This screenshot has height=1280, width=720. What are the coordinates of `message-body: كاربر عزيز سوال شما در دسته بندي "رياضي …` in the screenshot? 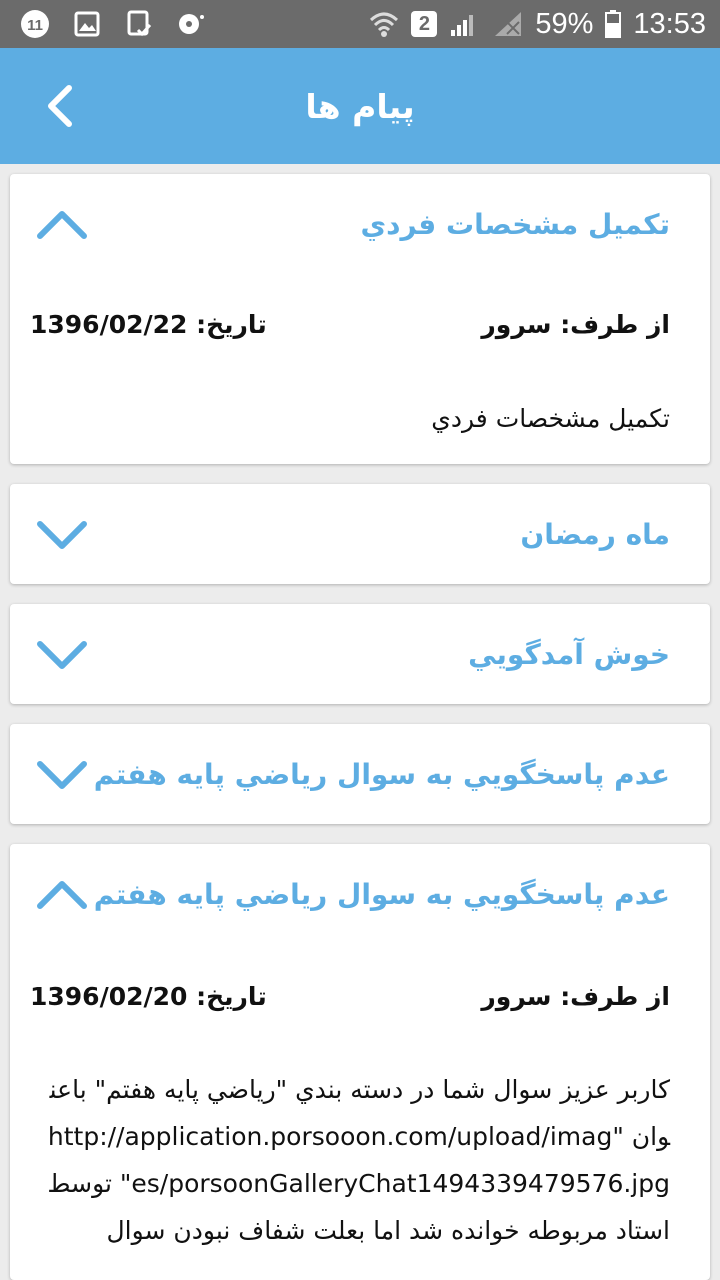 It's located at (358, 1160).